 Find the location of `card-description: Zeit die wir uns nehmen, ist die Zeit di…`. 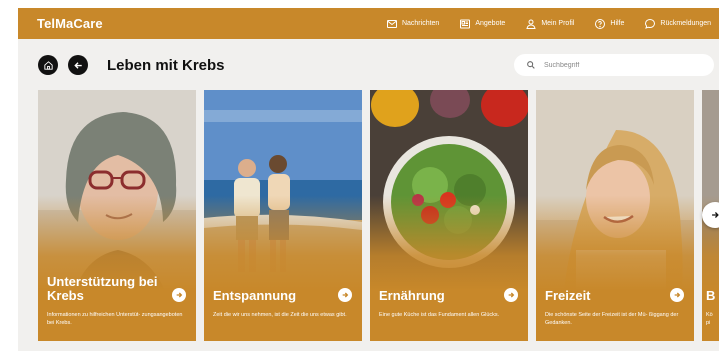

card-description: Zeit die wir uns nehmen, ist die Zeit di… is located at coordinates (280, 315).